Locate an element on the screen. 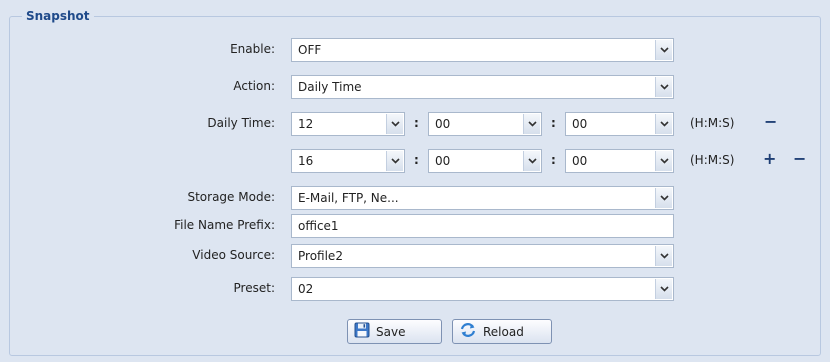 This screenshot has width=830, height=362. file-name-prefix-label: File Name Prefix: is located at coordinates (224, 225).